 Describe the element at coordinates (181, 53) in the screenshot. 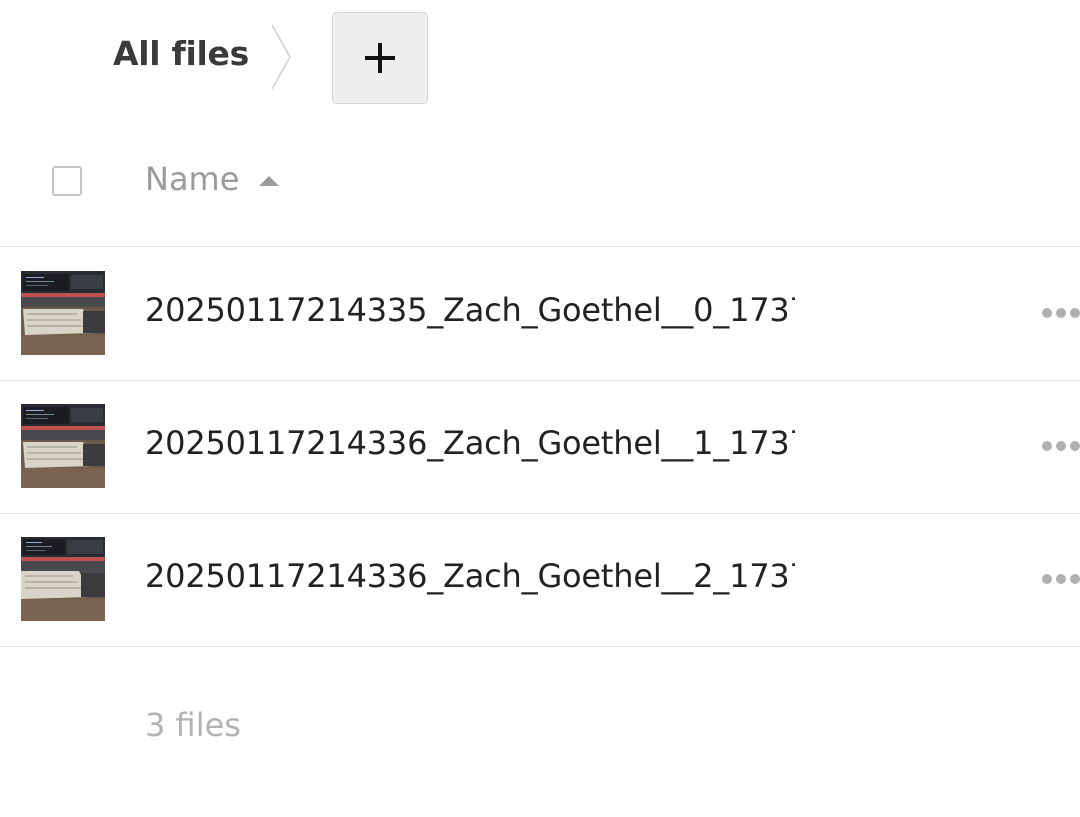

I see `breadcrumb-all-files: All files` at that location.